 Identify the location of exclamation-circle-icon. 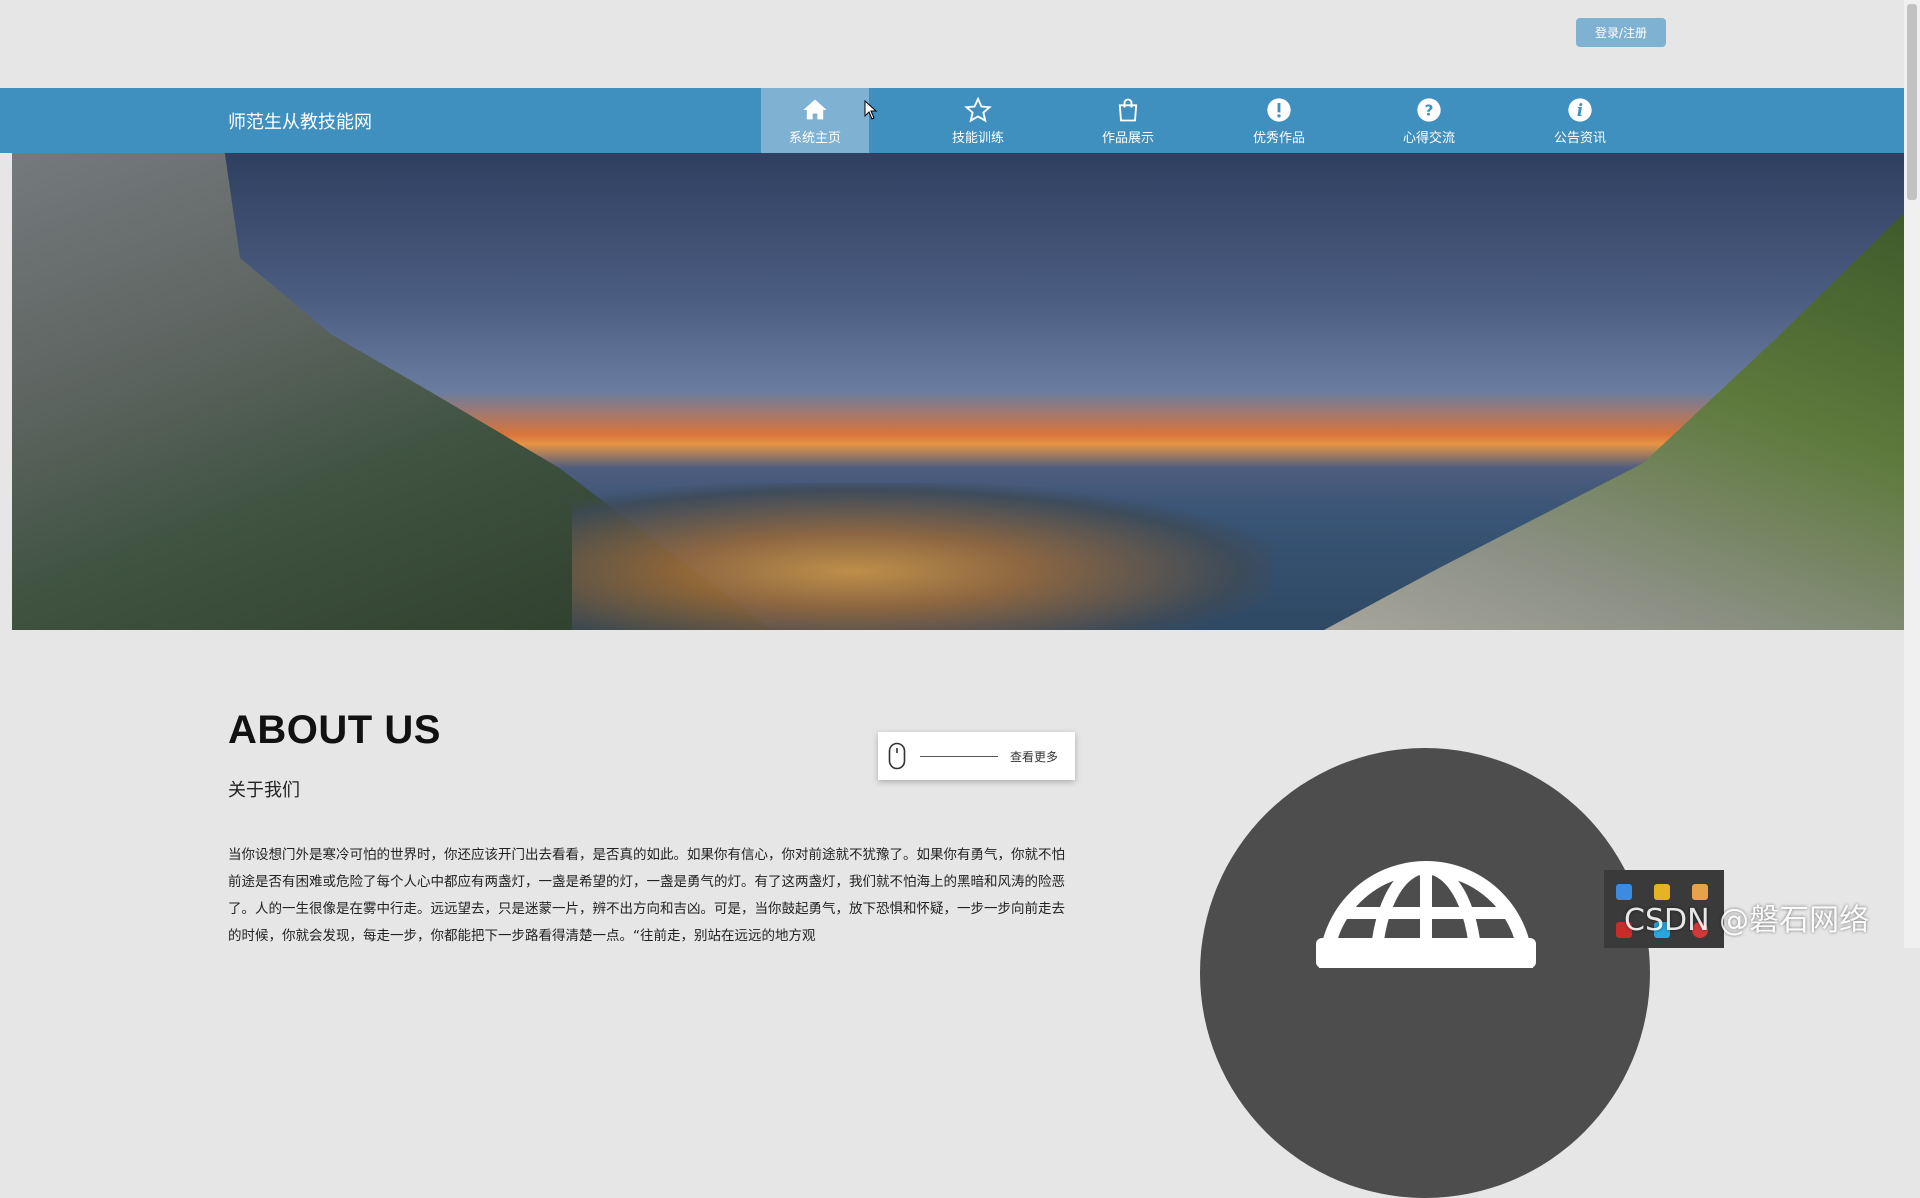
(1279, 109).